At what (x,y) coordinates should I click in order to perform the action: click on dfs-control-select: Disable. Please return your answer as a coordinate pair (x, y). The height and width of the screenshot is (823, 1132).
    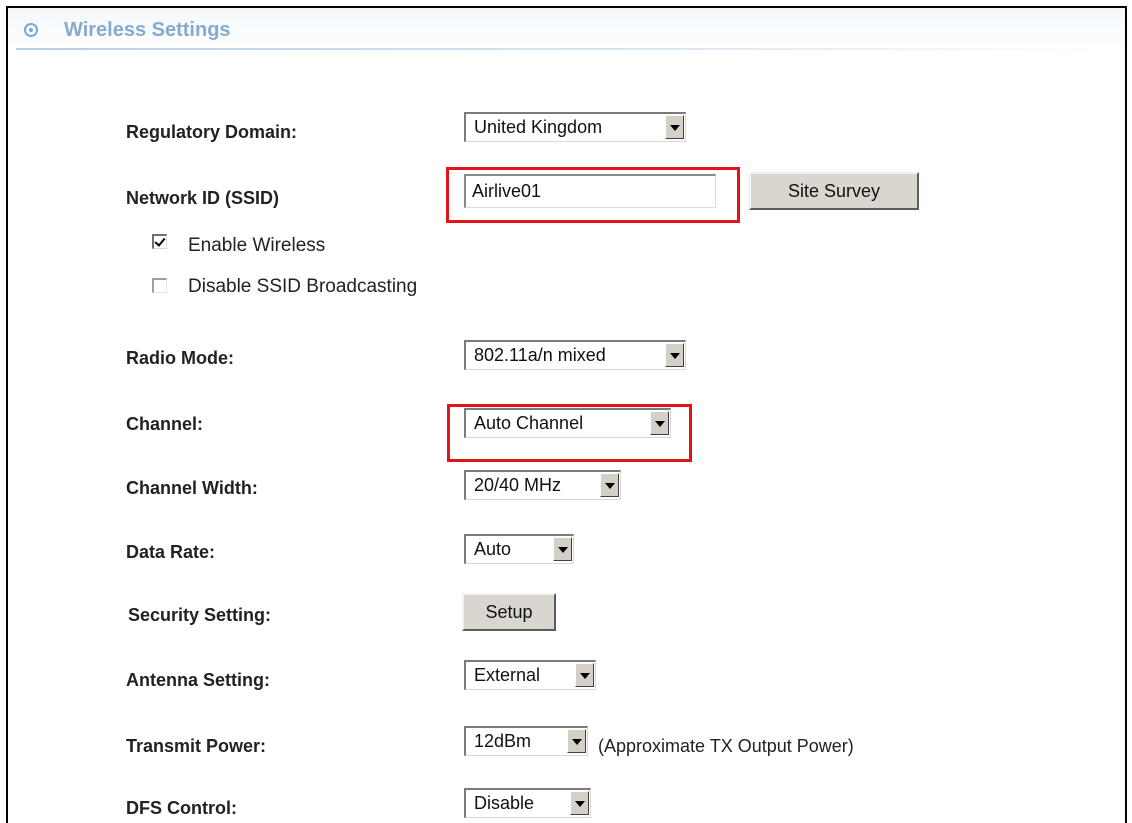
    Looking at the image, I should click on (527, 803).